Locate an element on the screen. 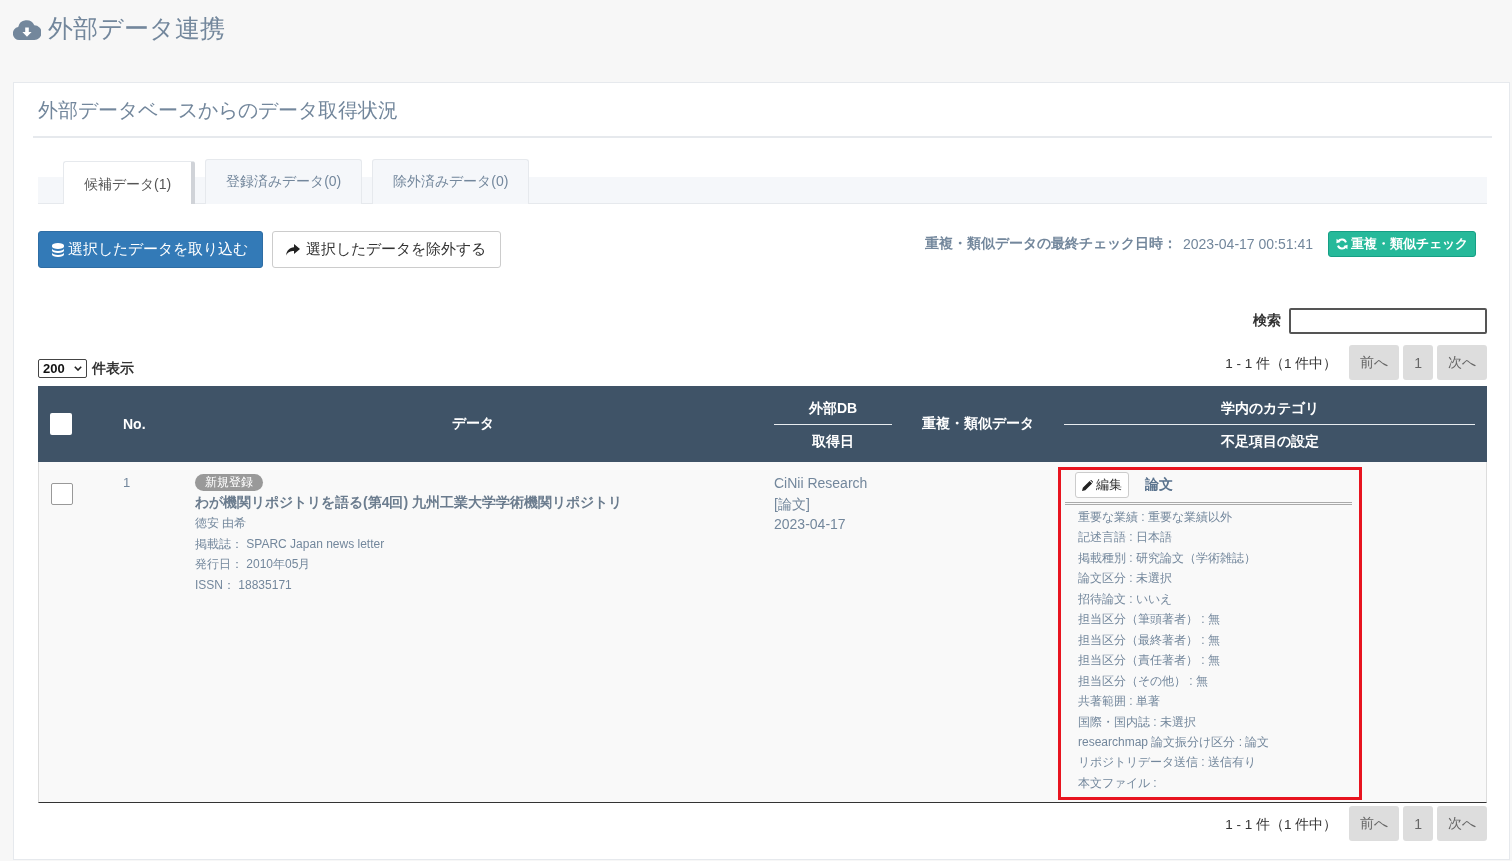  category-field: 国際・国内誌 : 未選択 is located at coordinates (1137, 721).